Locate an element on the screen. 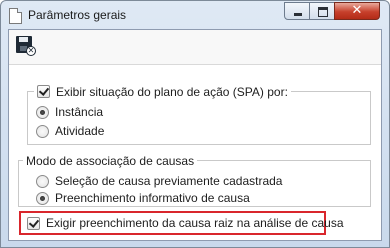  radio-preenchimento-causa-button is located at coordinates (42, 198).